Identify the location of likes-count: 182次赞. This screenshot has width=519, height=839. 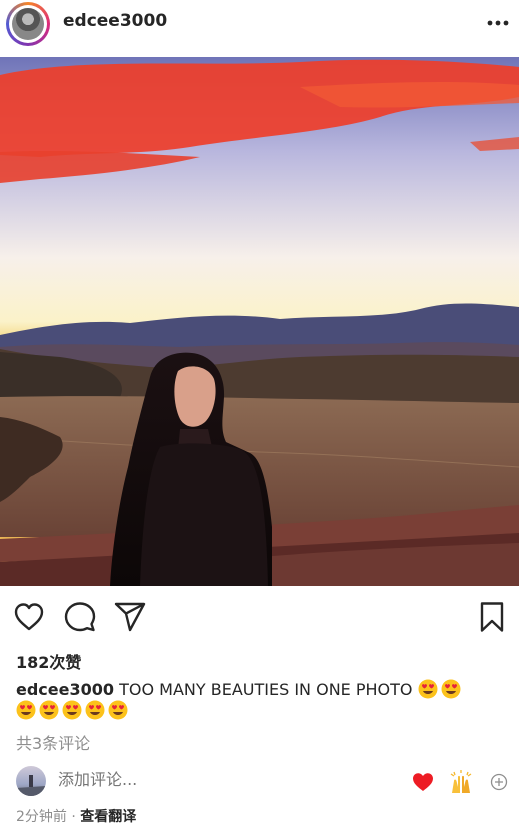
(48, 661).